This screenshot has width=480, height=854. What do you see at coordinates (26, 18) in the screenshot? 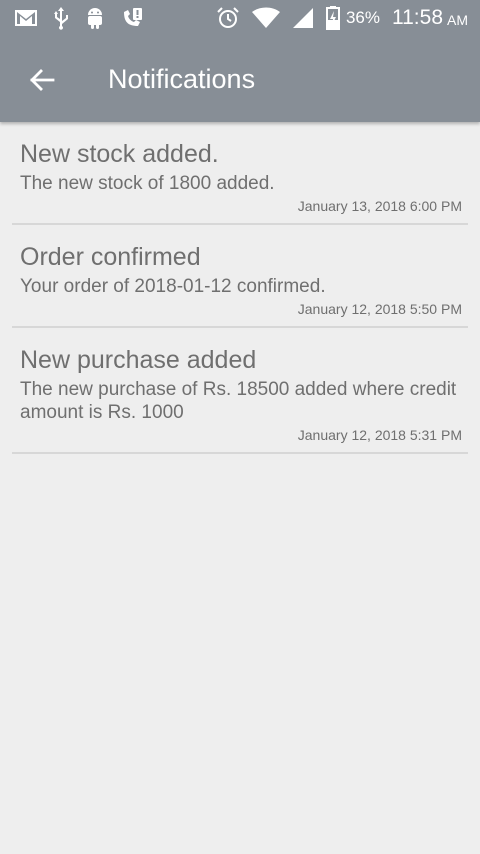
I see `gmail-icon` at bounding box center [26, 18].